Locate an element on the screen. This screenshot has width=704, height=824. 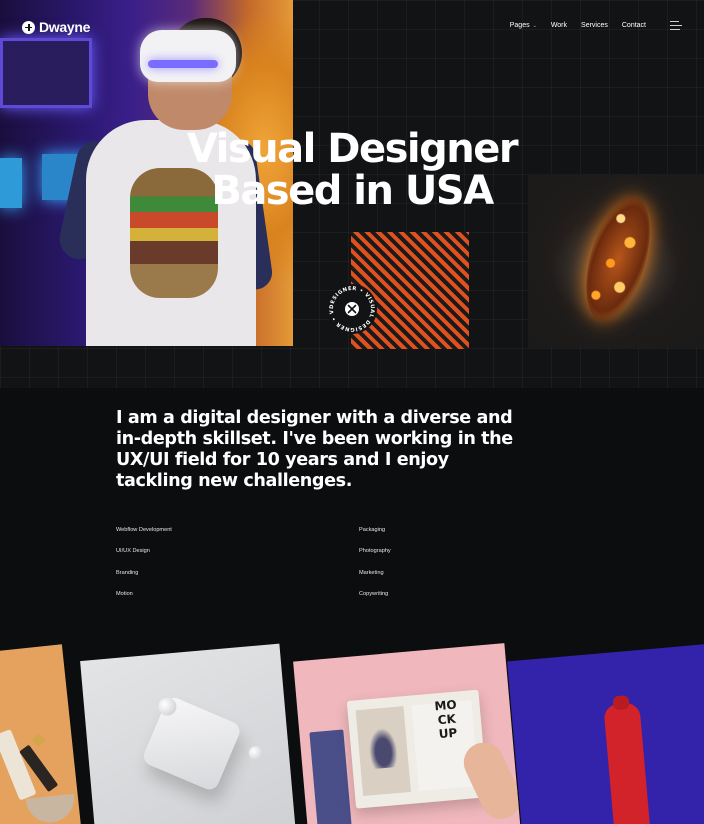
bowl-shape is located at coordinates (51, 808).